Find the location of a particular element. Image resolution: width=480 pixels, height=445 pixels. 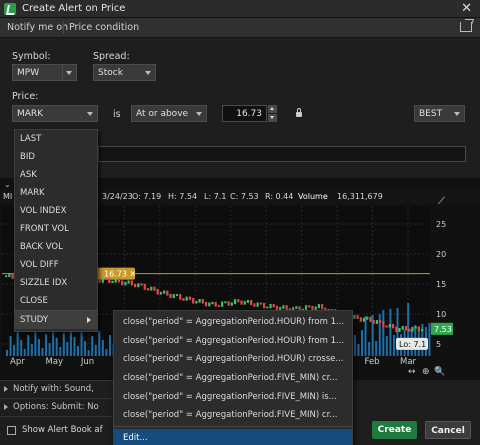

alert-level-label: 16.73 ✕ is located at coordinates (120, 274).